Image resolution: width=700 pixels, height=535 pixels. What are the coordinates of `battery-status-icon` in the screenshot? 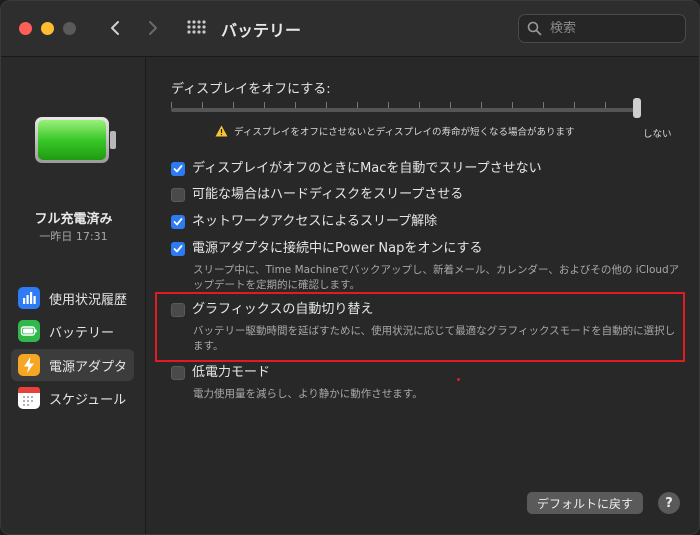 It's located at (76, 140).